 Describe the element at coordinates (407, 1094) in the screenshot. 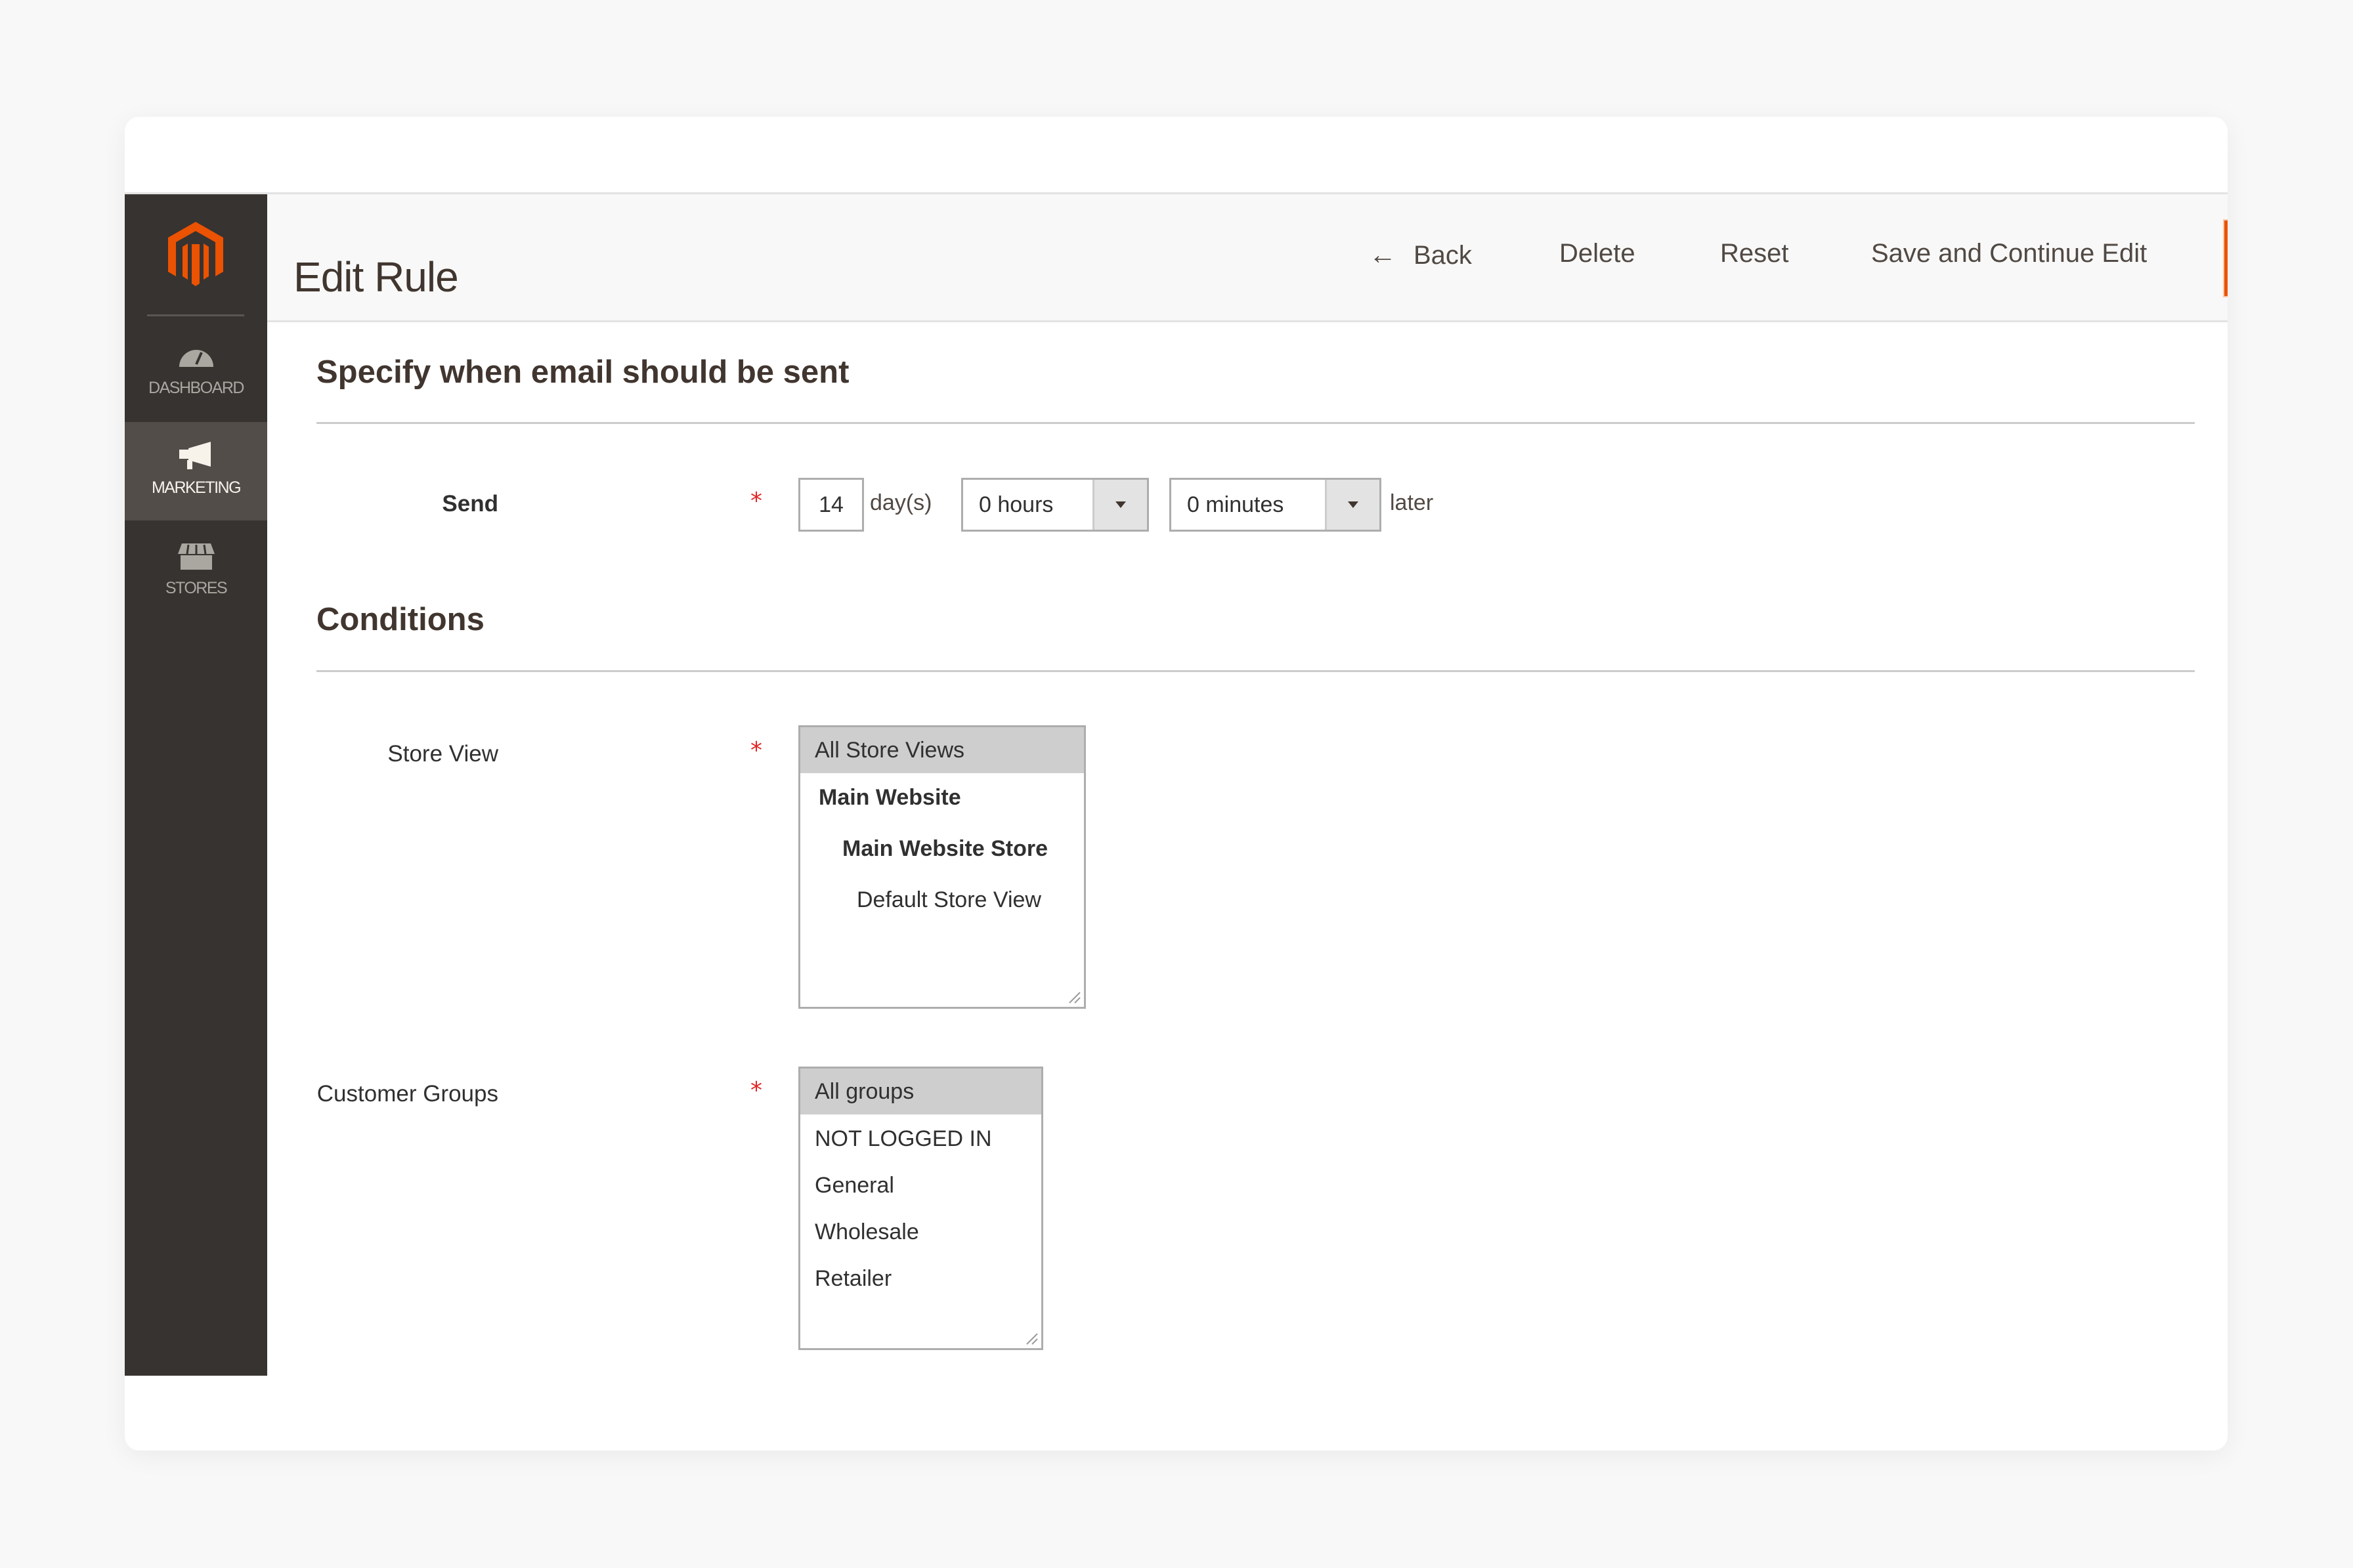

I see `customer-groups-label: Customer Groups` at that location.